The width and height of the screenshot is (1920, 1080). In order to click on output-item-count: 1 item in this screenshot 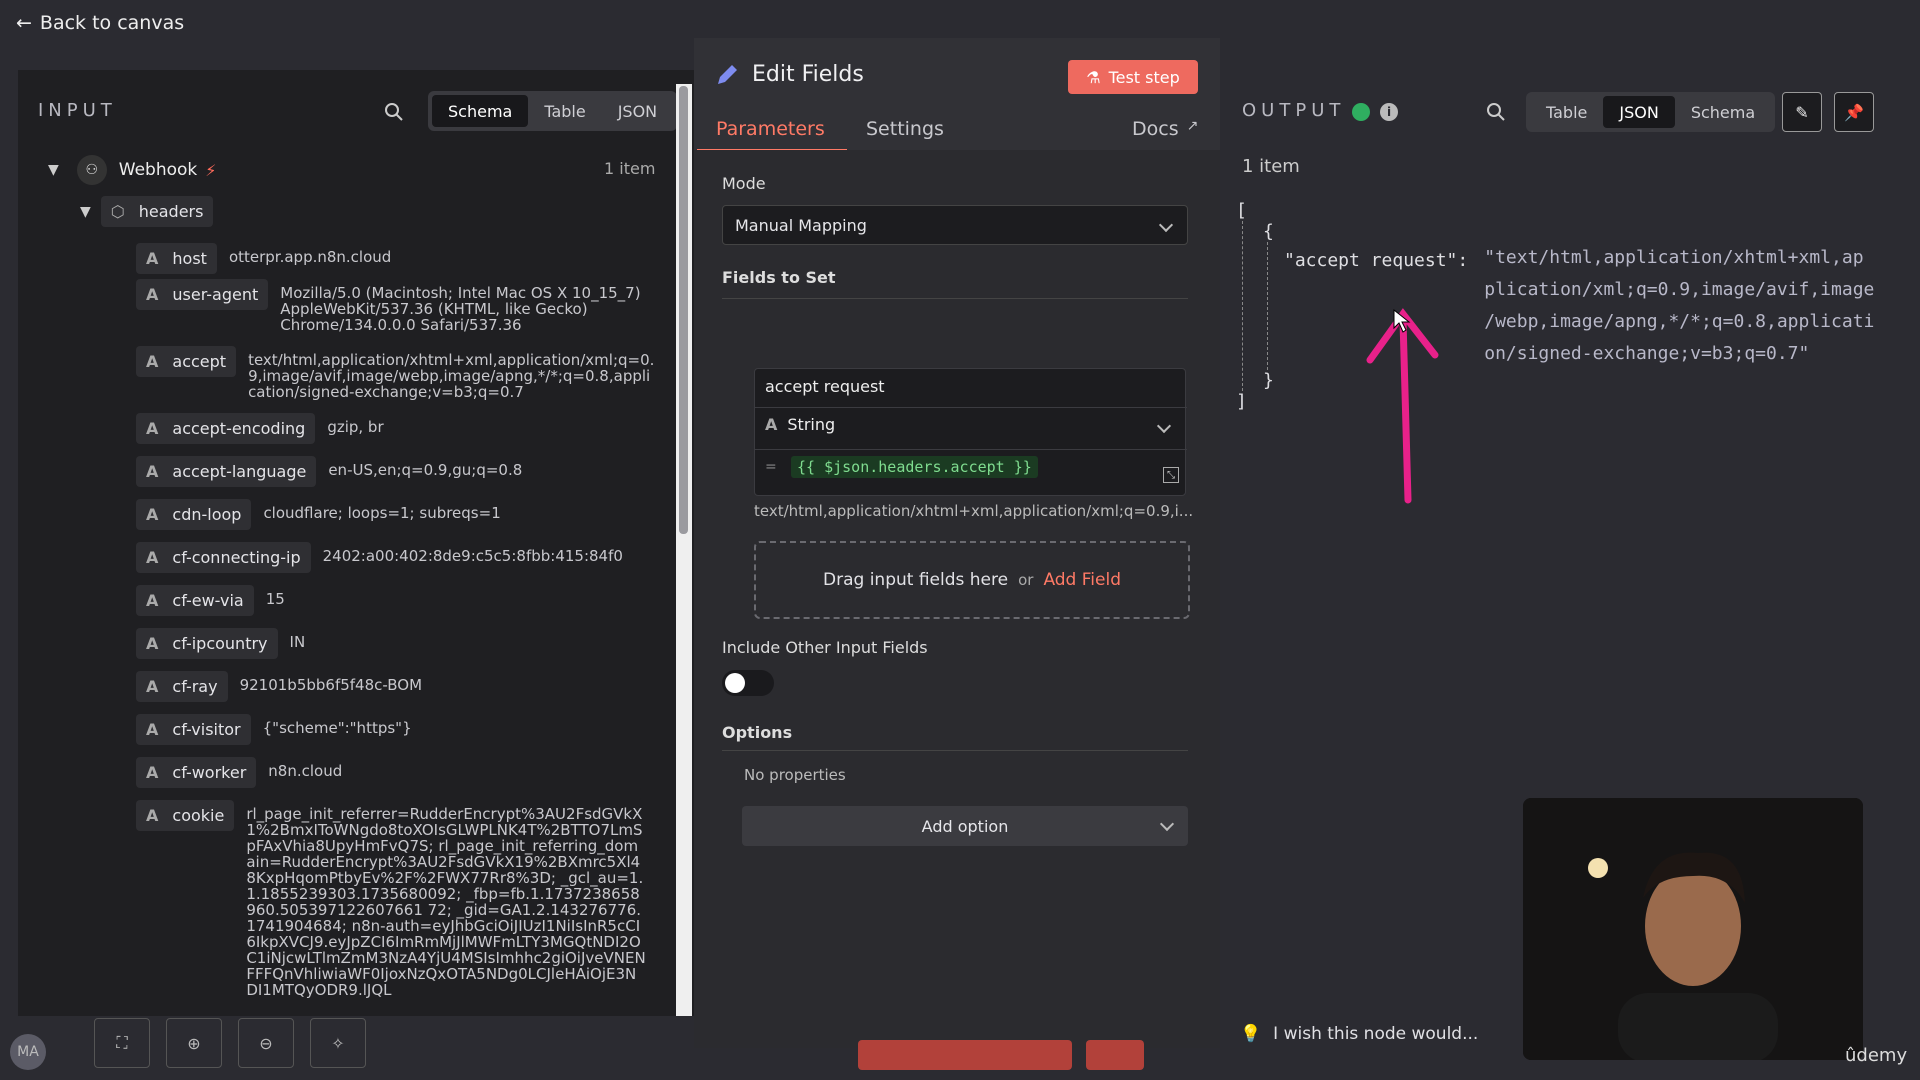, I will do `click(1271, 166)`.